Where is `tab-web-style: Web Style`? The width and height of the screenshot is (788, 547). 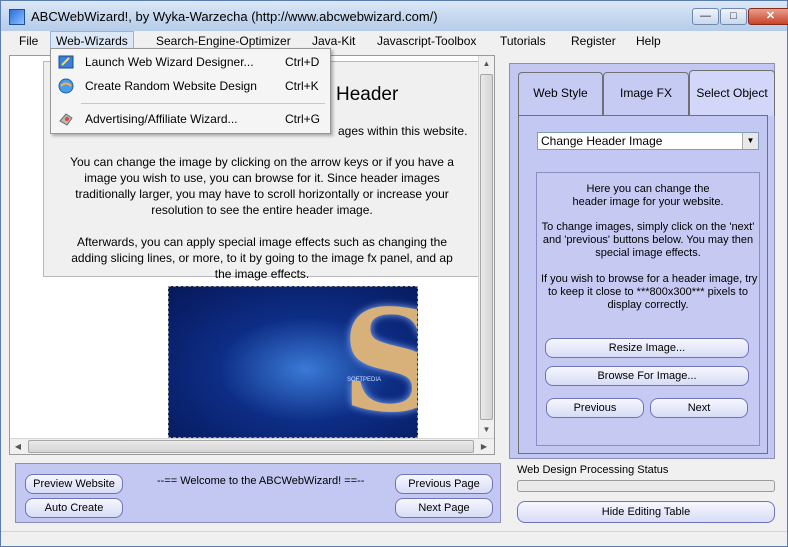 tab-web-style: Web Style is located at coordinates (560, 93).